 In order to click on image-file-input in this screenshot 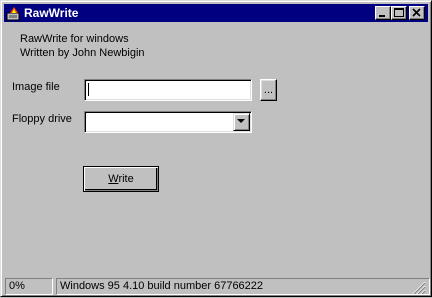, I will do `click(168, 90)`.